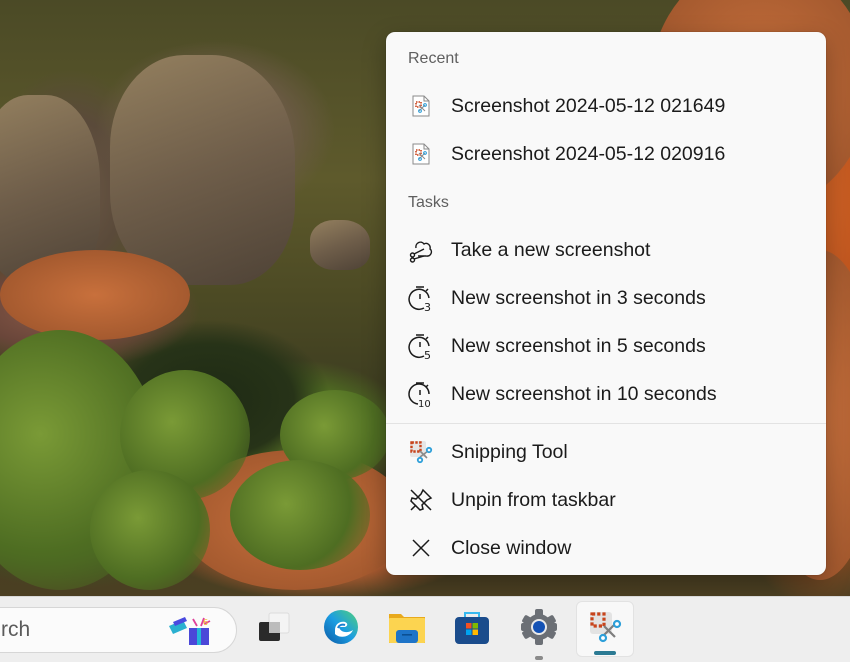 This screenshot has height=662, width=850. What do you see at coordinates (118, 630) in the screenshot?
I see `taskbar-search-box: rch 6` at bounding box center [118, 630].